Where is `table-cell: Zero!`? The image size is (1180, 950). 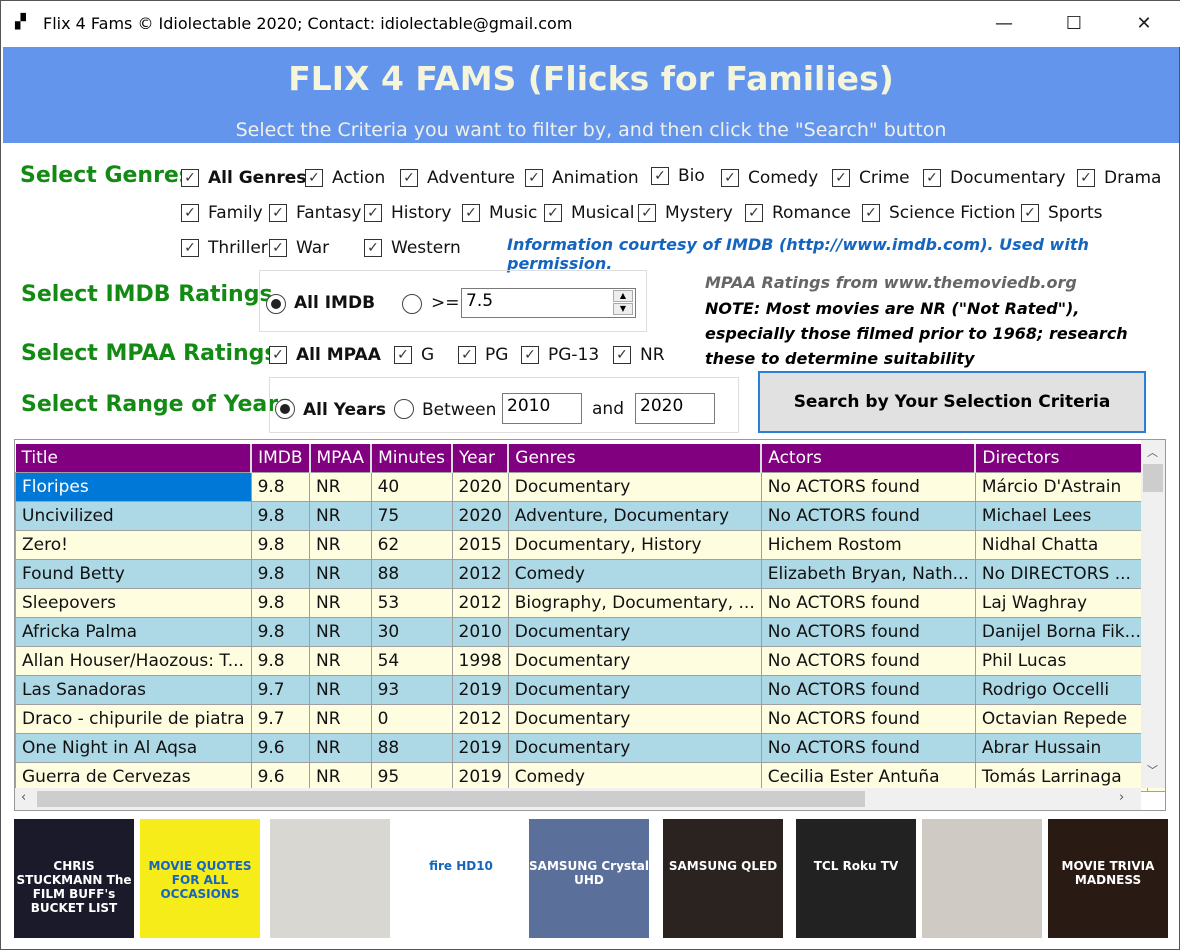
table-cell: Zero! is located at coordinates (133, 544).